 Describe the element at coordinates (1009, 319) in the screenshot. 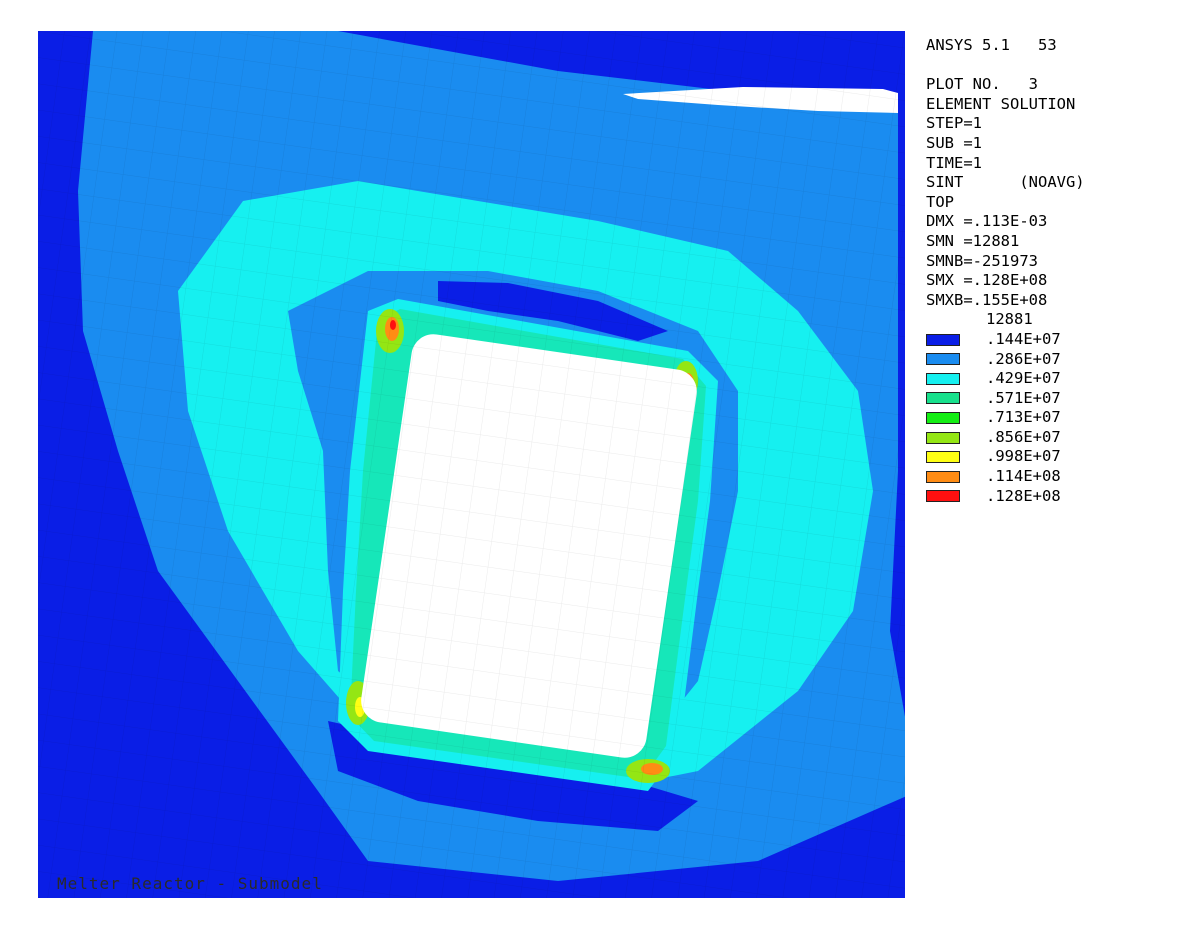

I see `legend-min-label: 12881` at that location.